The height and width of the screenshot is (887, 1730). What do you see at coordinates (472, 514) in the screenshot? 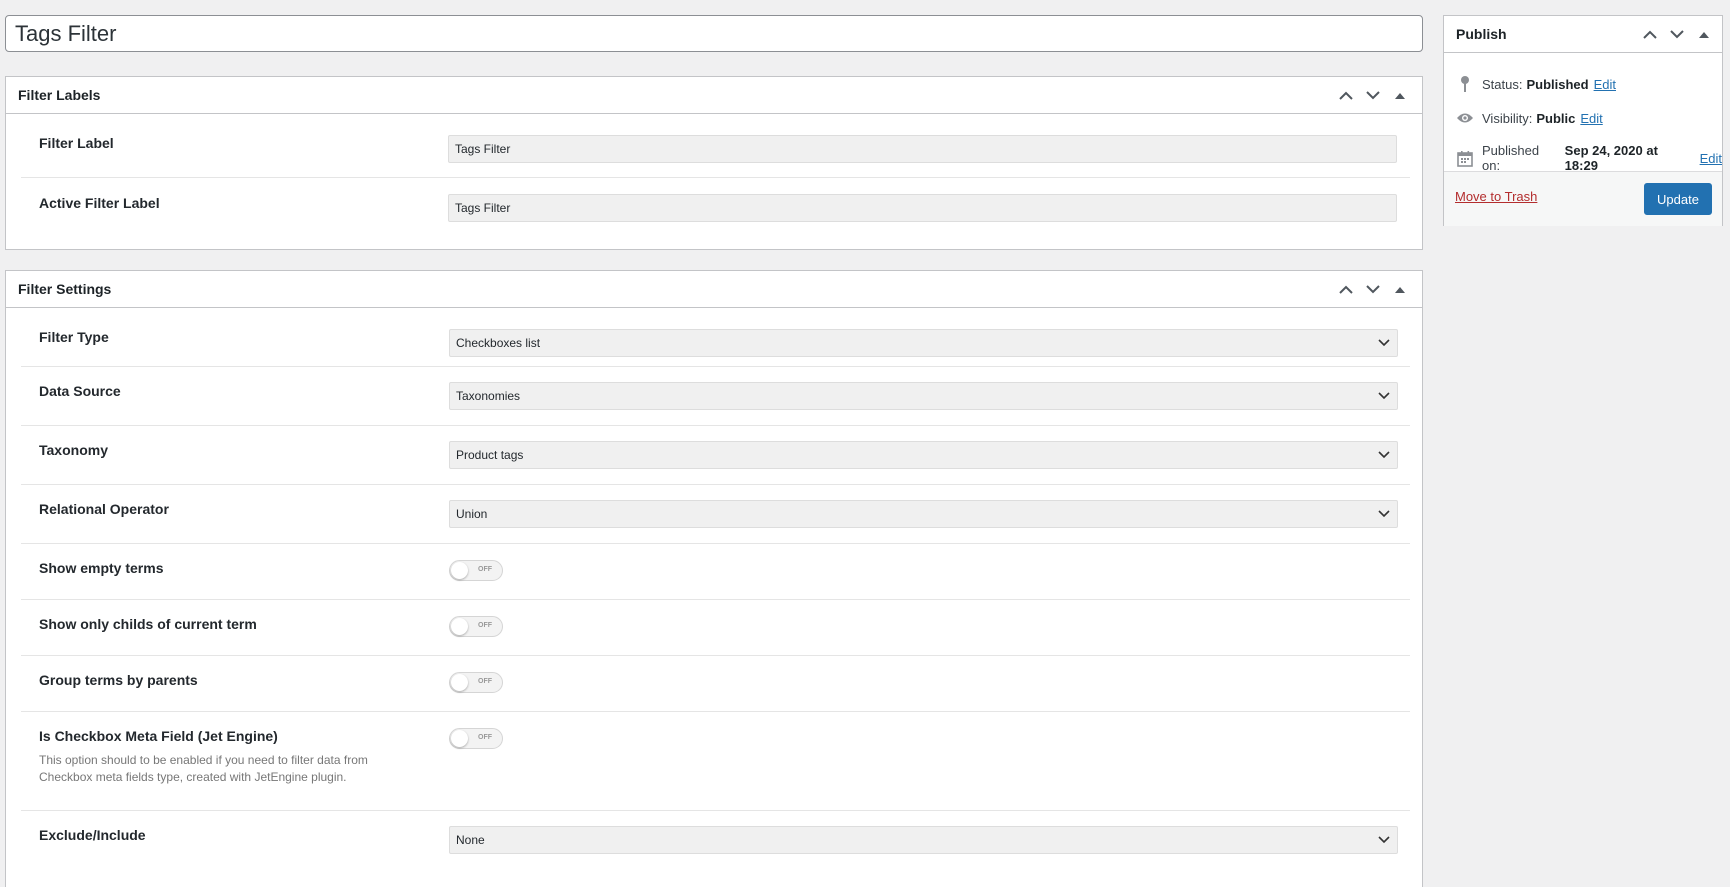
I see `relational-operator-value: Union` at bounding box center [472, 514].